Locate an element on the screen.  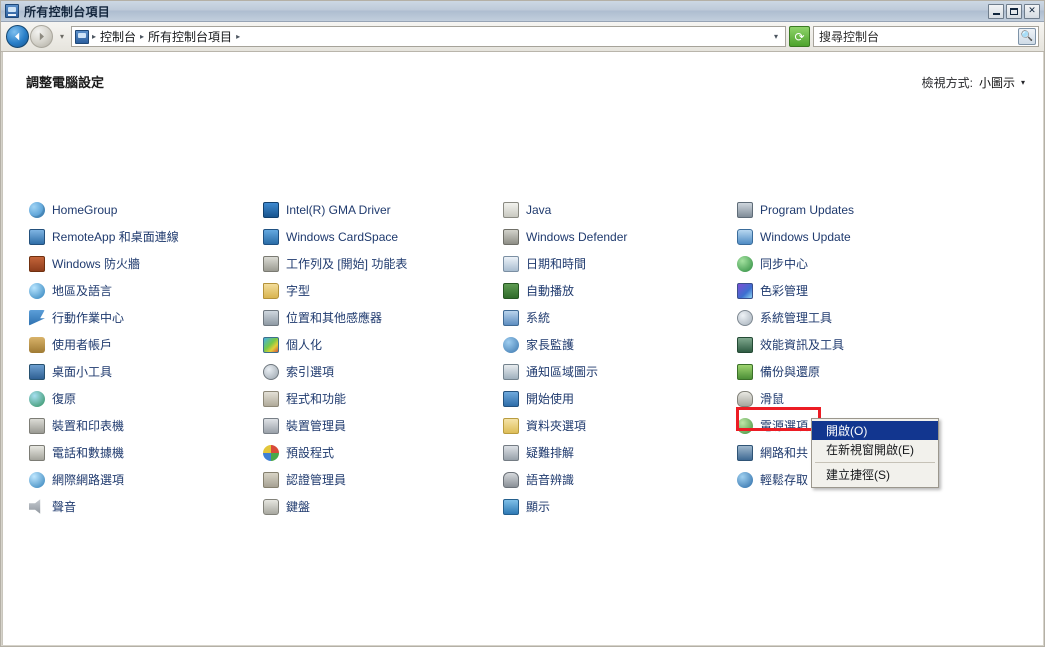
control-panel-item-label: 滑鼠 is located at coordinates (772, 398).